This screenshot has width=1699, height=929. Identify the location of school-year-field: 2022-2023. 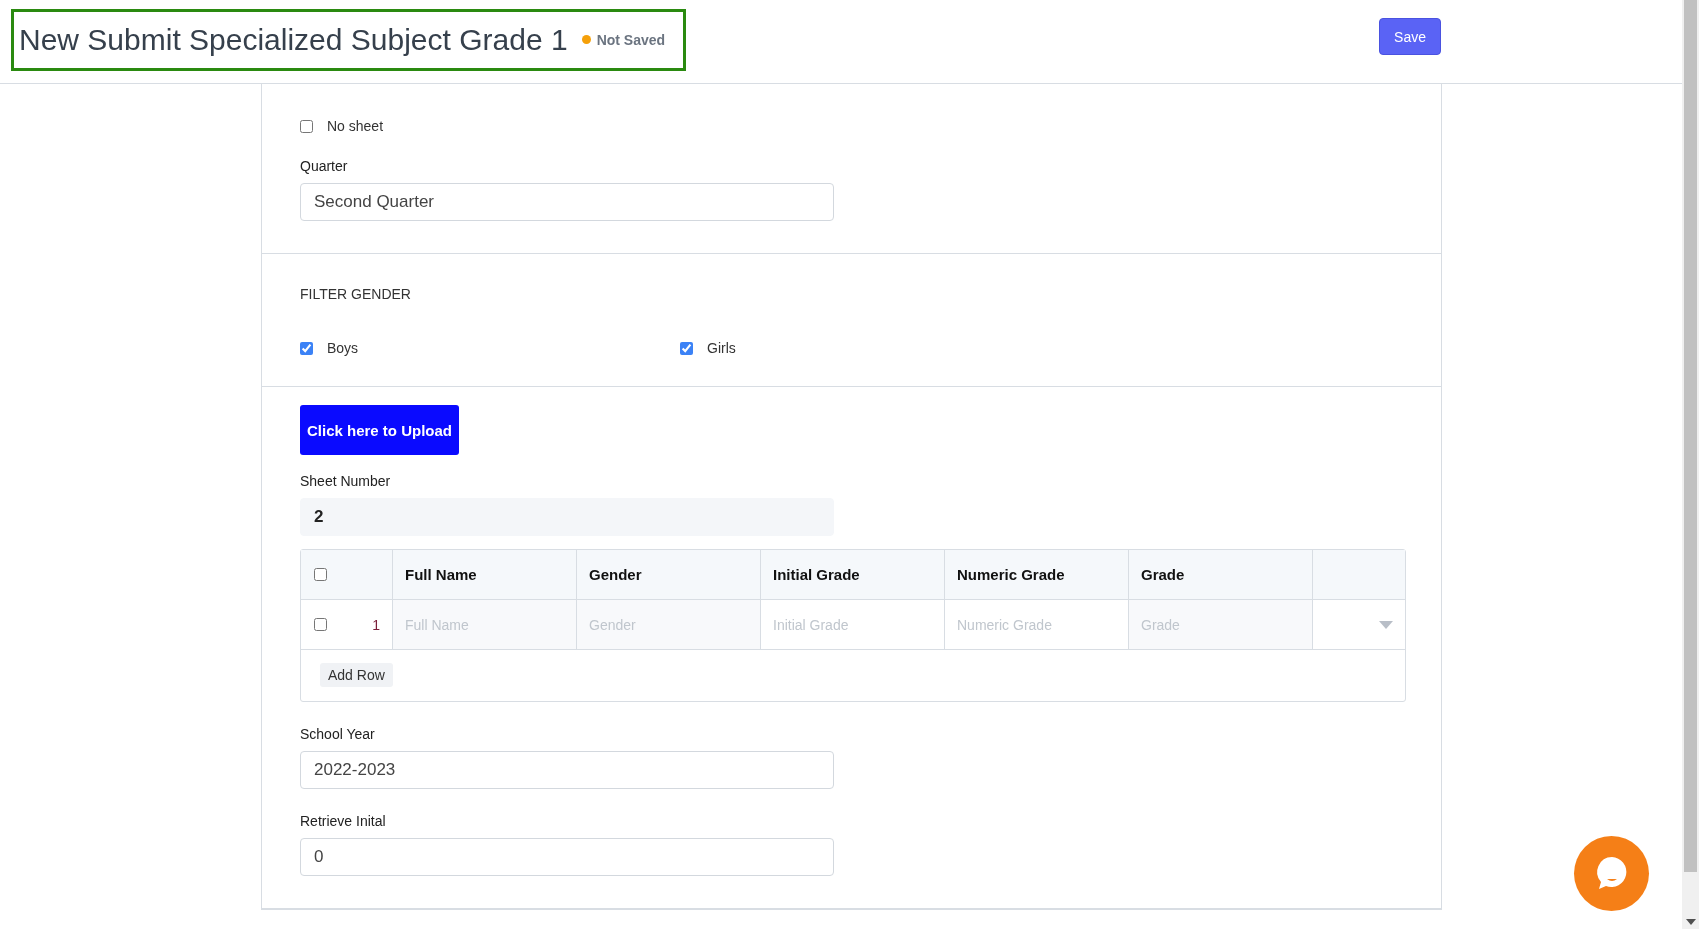
(567, 770).